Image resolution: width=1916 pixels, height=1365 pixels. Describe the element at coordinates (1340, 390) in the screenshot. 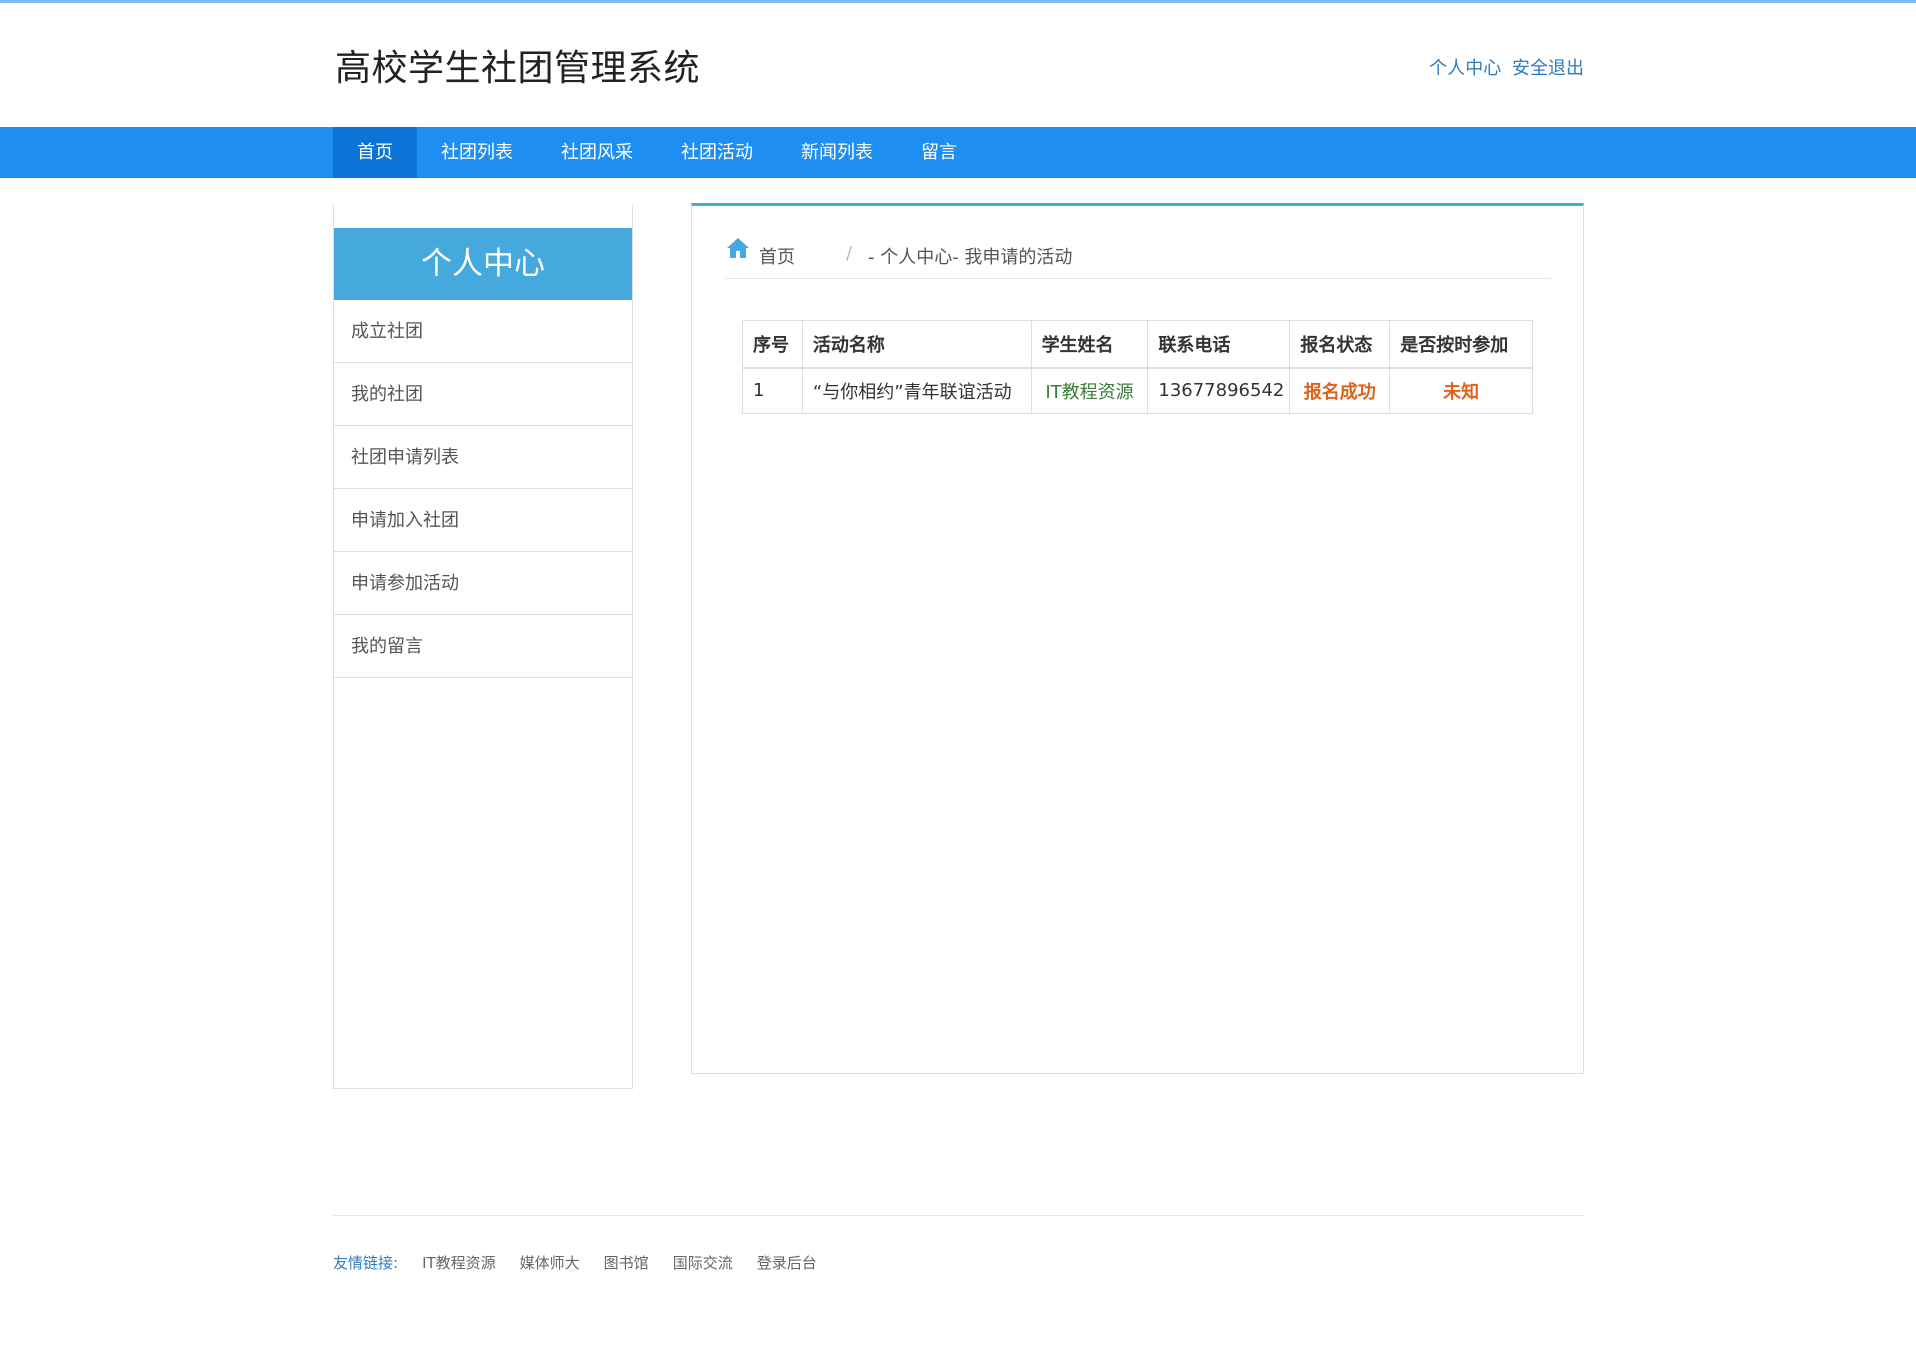

I see `cell-status: 报名成功` at that location.